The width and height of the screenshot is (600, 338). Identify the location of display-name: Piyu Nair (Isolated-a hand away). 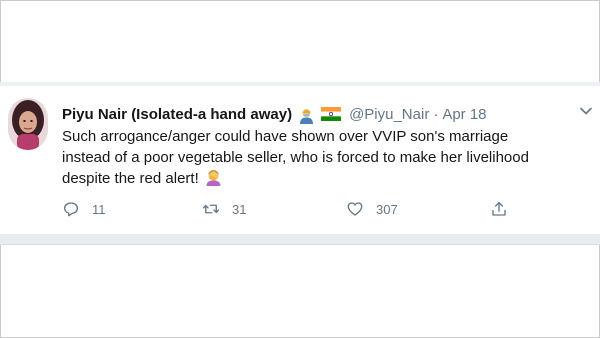
(177, 115).